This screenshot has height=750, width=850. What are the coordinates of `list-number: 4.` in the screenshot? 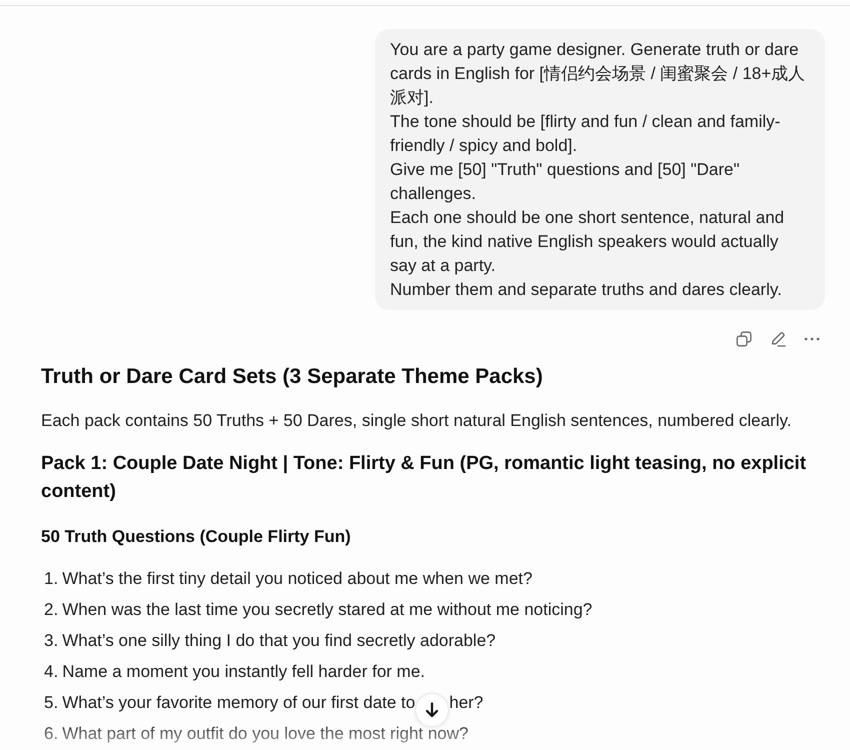 It's located at (51, 672).